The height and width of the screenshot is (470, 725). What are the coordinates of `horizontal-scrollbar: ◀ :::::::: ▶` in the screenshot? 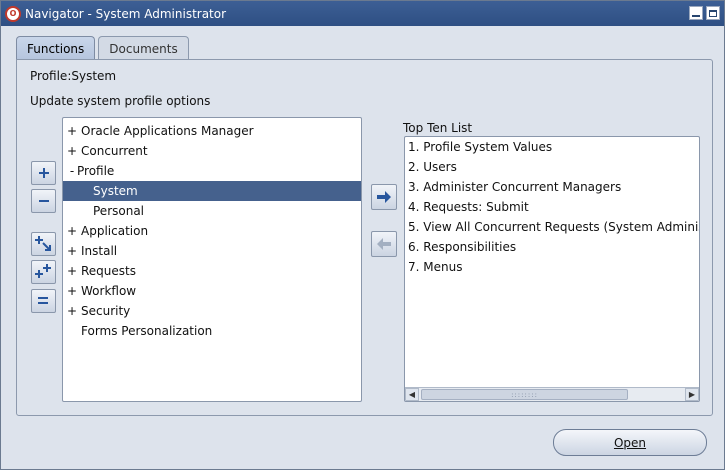 It's located at (552, 394).